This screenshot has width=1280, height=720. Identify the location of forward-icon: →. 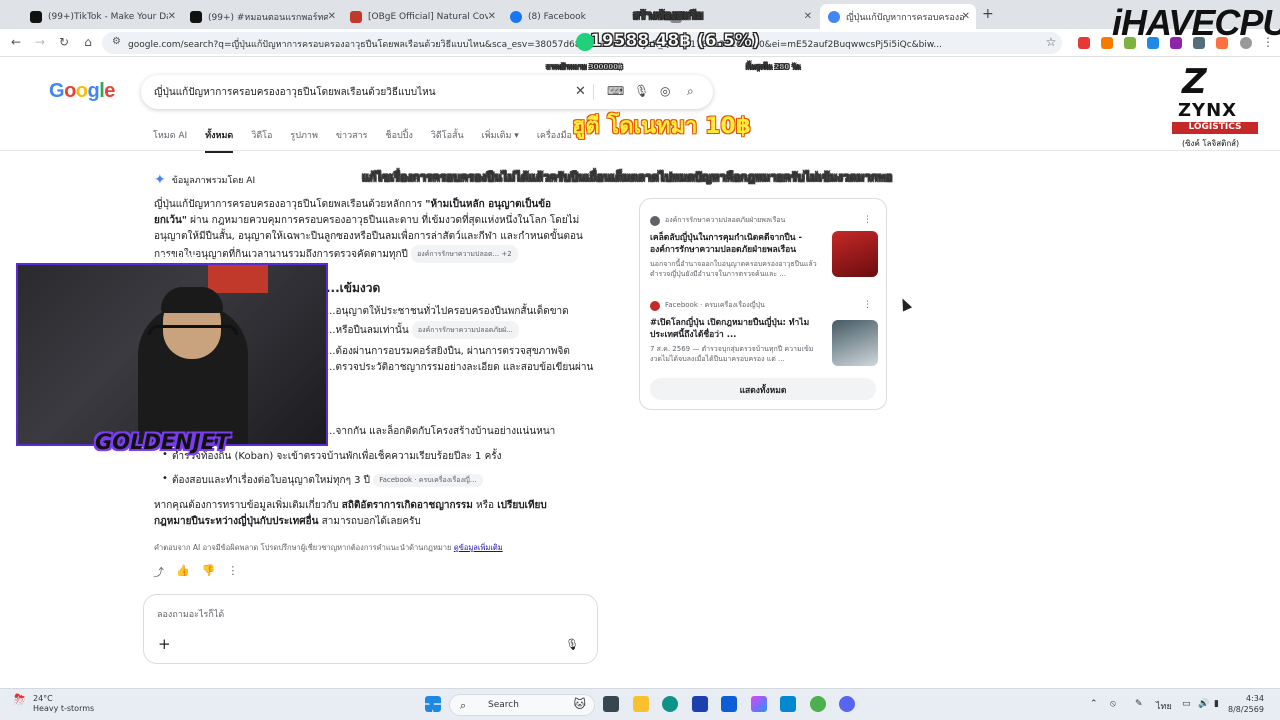
(40, 42).